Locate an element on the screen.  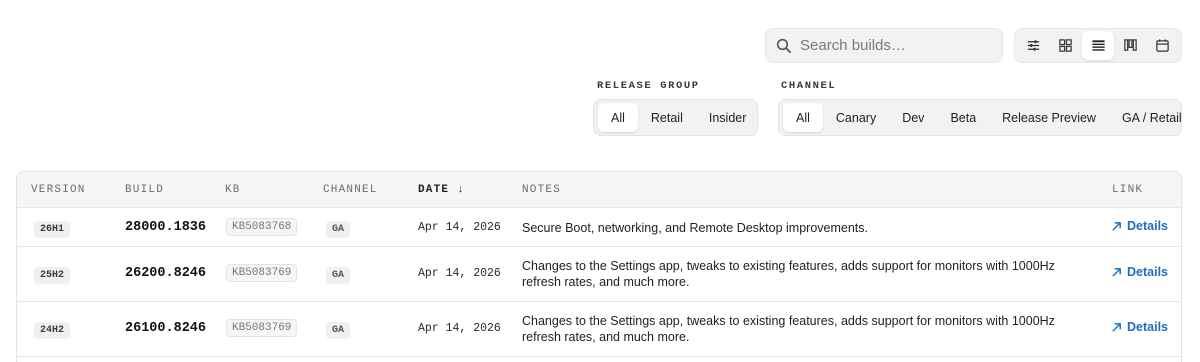
grid-icon is located at coordinates (1066, 45).